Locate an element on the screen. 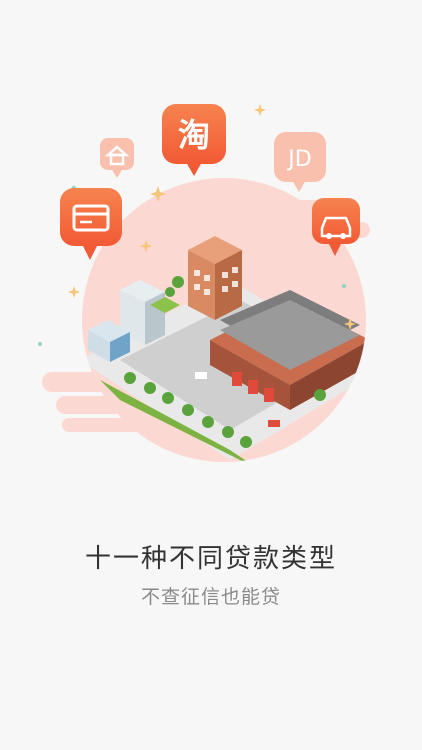 The height and width of the screenshot is (750, 422). onboarding-title: 十一种不同贷款类型 is located at coordinates (210, 559).